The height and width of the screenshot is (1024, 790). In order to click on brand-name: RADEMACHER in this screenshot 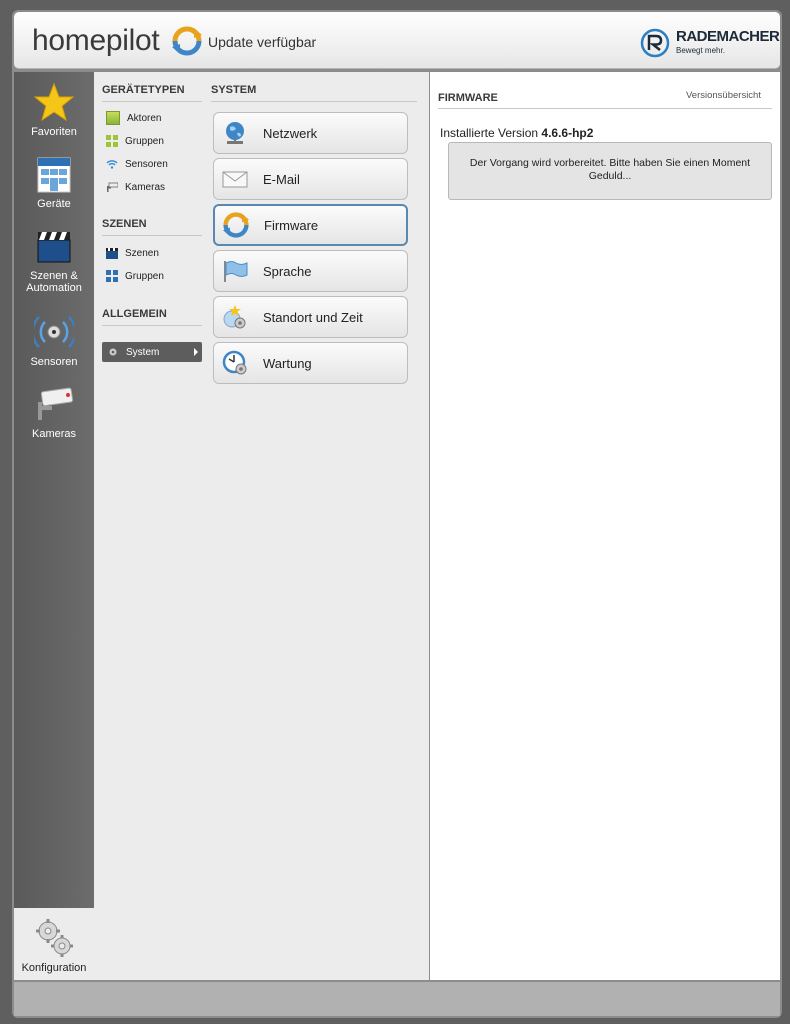, I will do `click(728, 36)`.